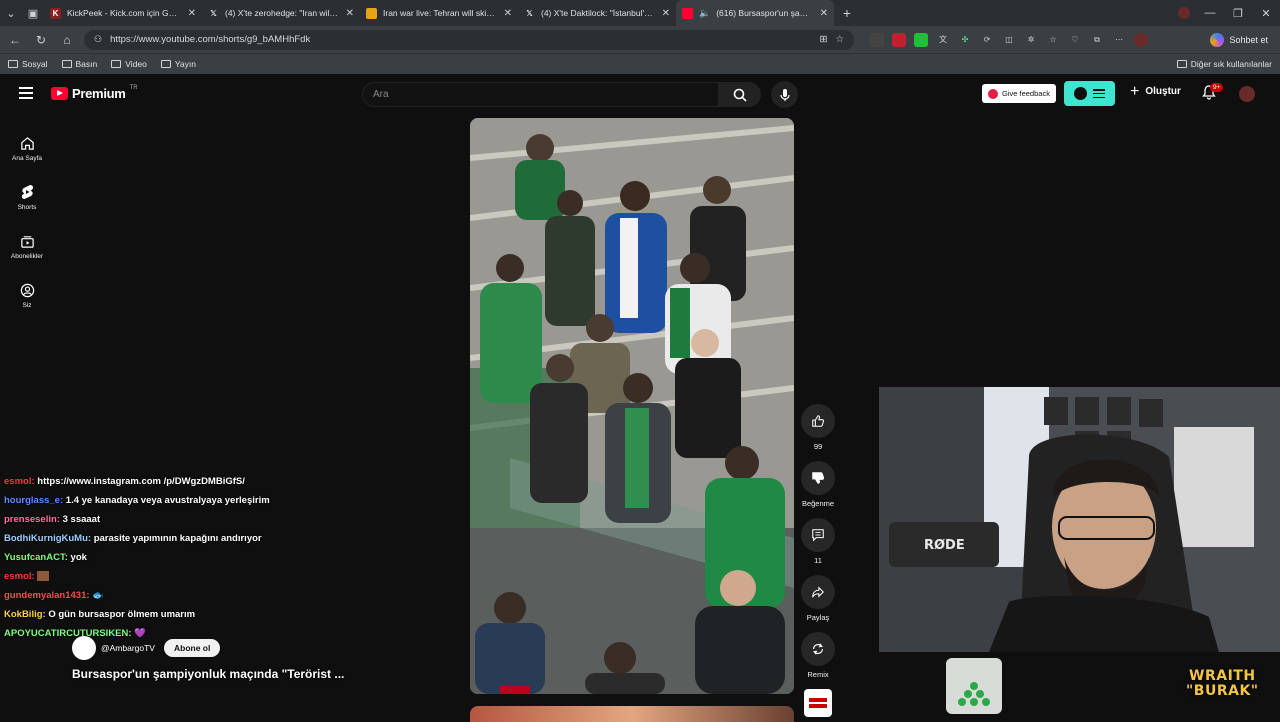 The height and width of the screenshot is (722, 1280). I want to click on tab-title: (616) Bursaspor'un şampiyonl, so click(765, 13).